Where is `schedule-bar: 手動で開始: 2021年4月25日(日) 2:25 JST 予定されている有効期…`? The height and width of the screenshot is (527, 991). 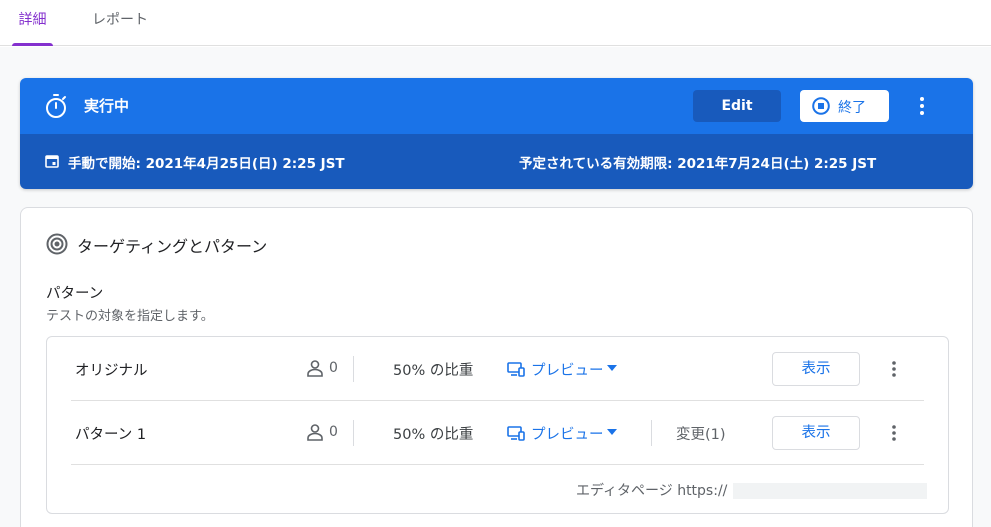
schedule-bar: 手動で開始: 2021年4月25日(日) 2:25 JST 予定されている有効期… is located at coordinates (496, 161).